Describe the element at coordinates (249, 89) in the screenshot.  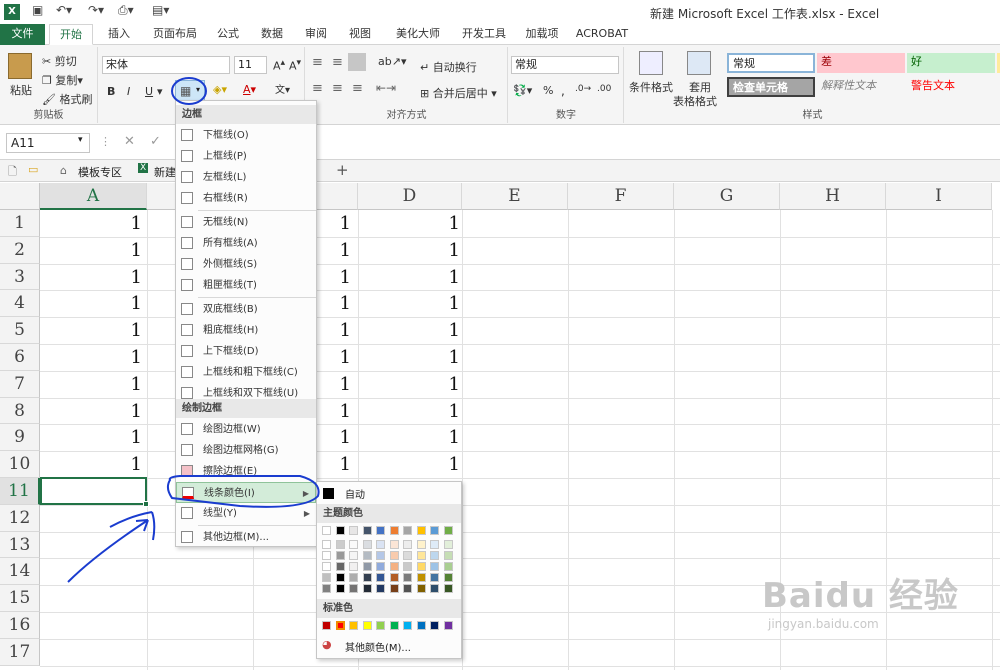
I see `font-color-button: A▾` at that location.